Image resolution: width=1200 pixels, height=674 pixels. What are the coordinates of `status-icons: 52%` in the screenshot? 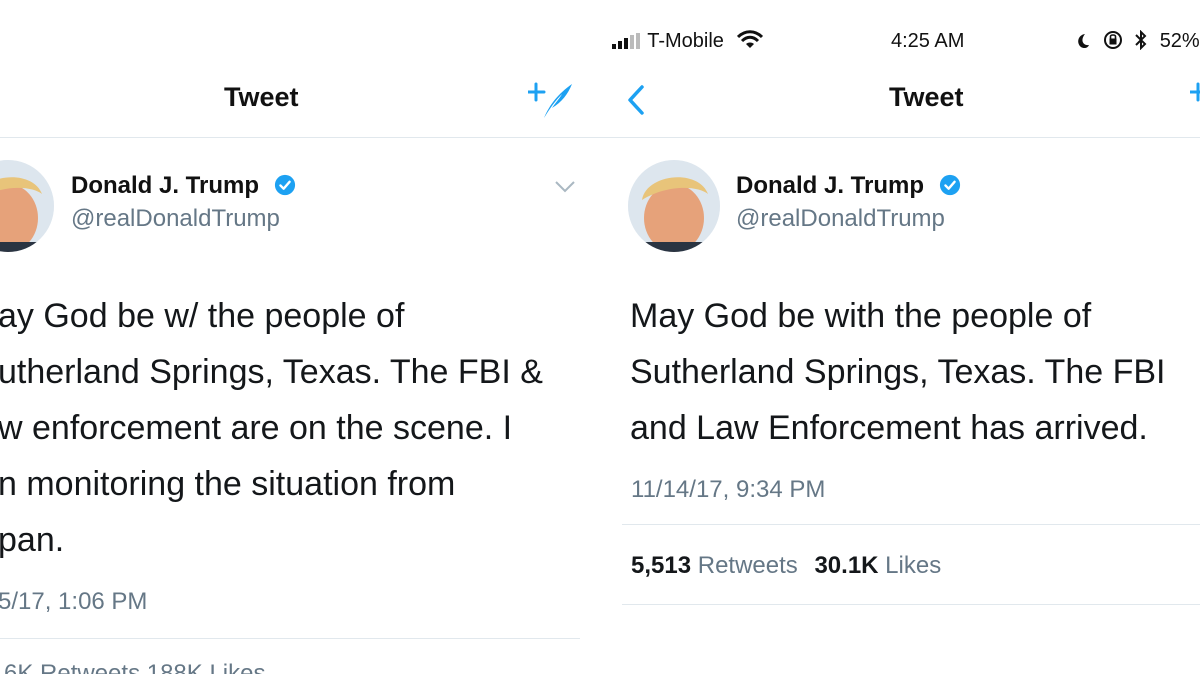 It's located at (1137, 41).